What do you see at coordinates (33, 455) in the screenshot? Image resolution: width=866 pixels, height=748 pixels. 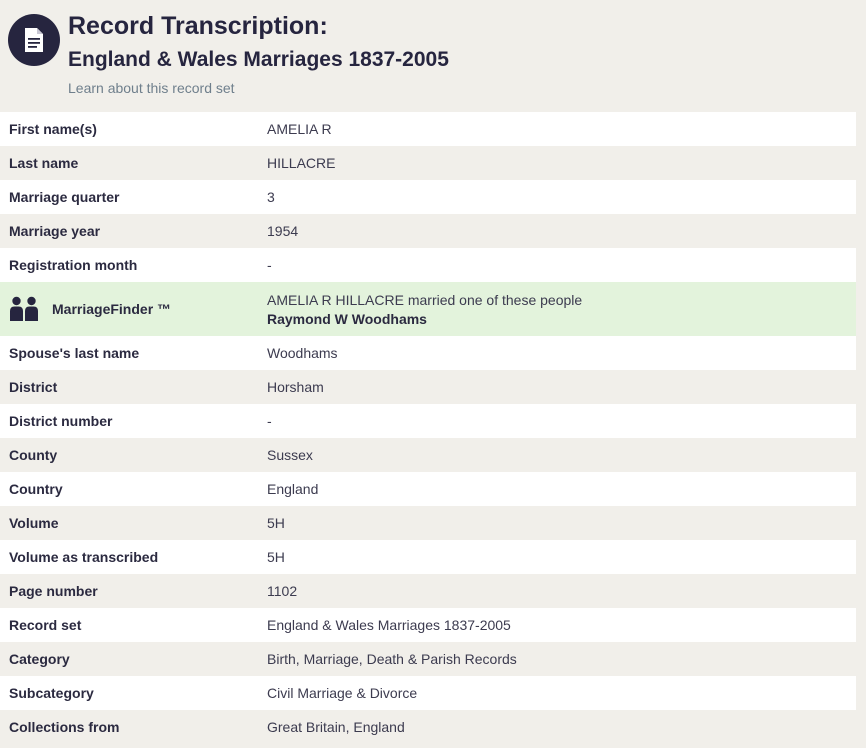 I see `field-label: County` at bounding box center [33, 455].